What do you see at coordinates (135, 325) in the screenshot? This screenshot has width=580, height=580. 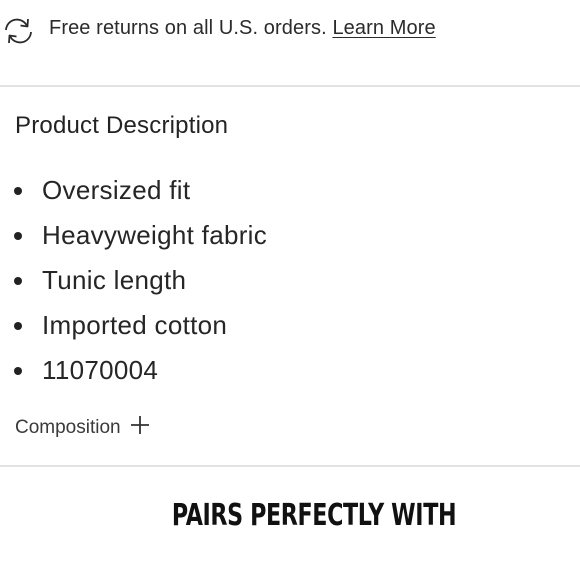 I see `bullet-text: Imported cotton` at bounding box center [135, 325].